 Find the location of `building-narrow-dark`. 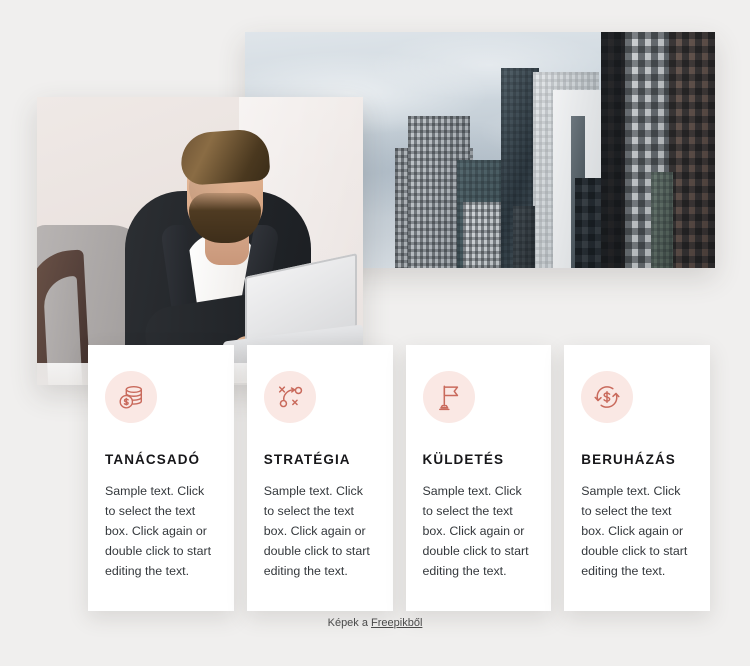

building-narrow-dark is located at coordinates (524, 237).